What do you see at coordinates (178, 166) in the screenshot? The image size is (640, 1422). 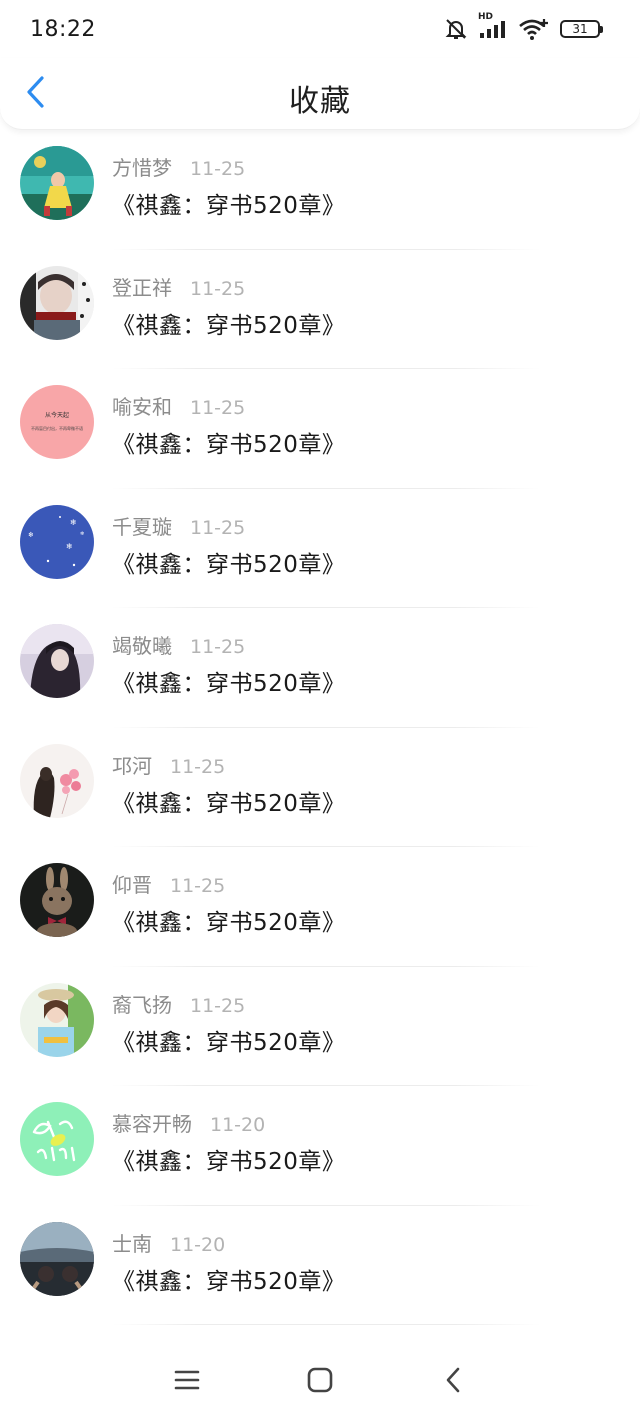 I see `item-meta: 方惜梦 11-25` at bounding box center [178, 166].